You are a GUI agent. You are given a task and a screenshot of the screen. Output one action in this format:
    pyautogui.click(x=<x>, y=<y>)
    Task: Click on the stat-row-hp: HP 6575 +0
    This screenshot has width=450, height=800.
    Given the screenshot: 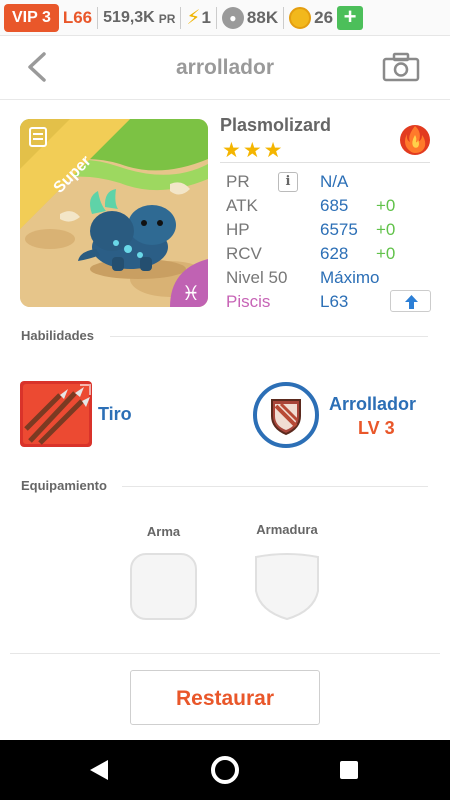 What is the action you would take?
    pyautogui.click(x=331, y=232)
    